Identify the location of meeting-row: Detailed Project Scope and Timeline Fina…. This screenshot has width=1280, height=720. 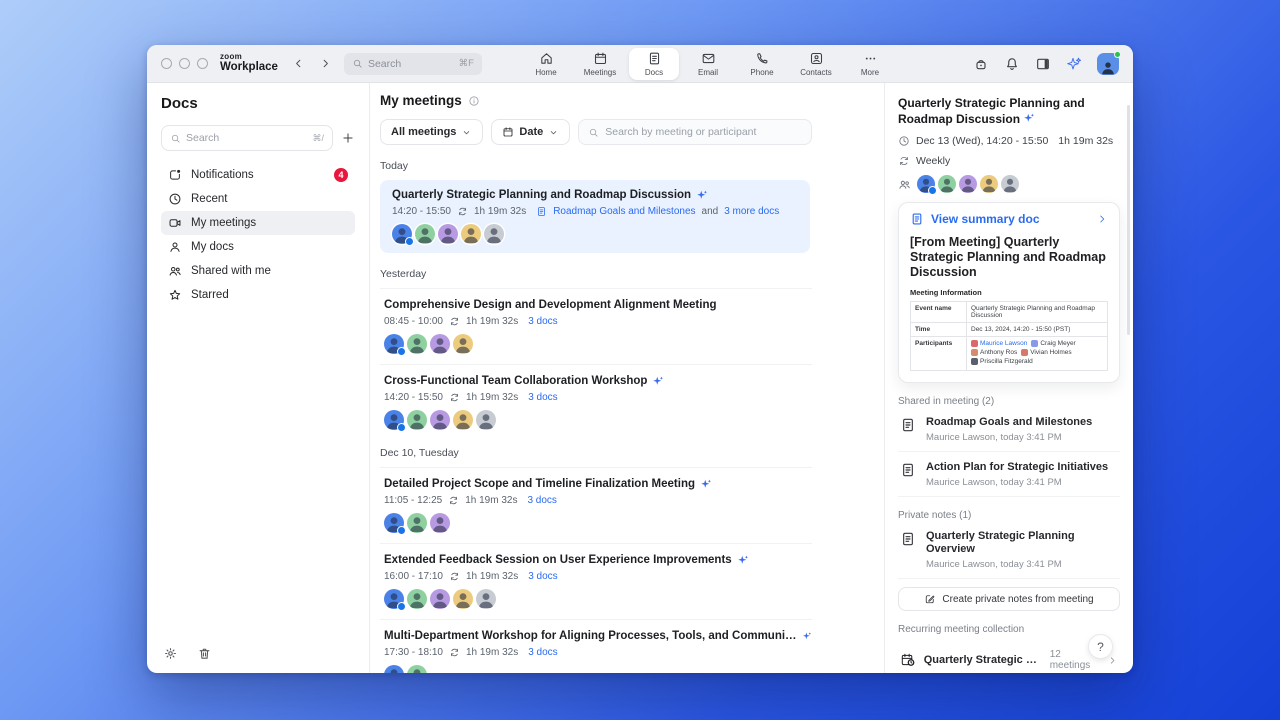
(596, 505).